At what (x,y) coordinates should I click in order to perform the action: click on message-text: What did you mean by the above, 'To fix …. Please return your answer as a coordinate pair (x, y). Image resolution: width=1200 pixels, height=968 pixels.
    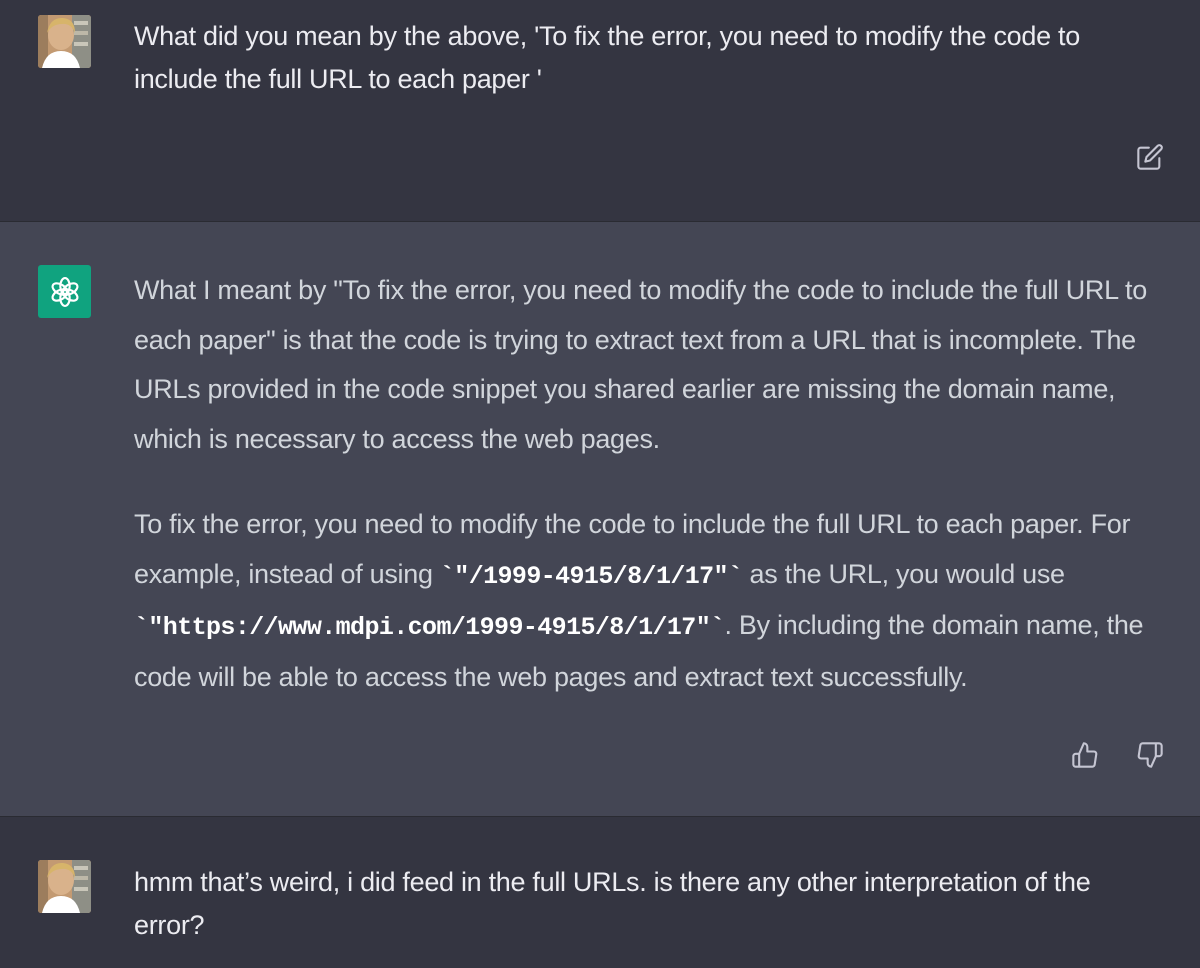
    Looking at the image, I should click on (607, 57).